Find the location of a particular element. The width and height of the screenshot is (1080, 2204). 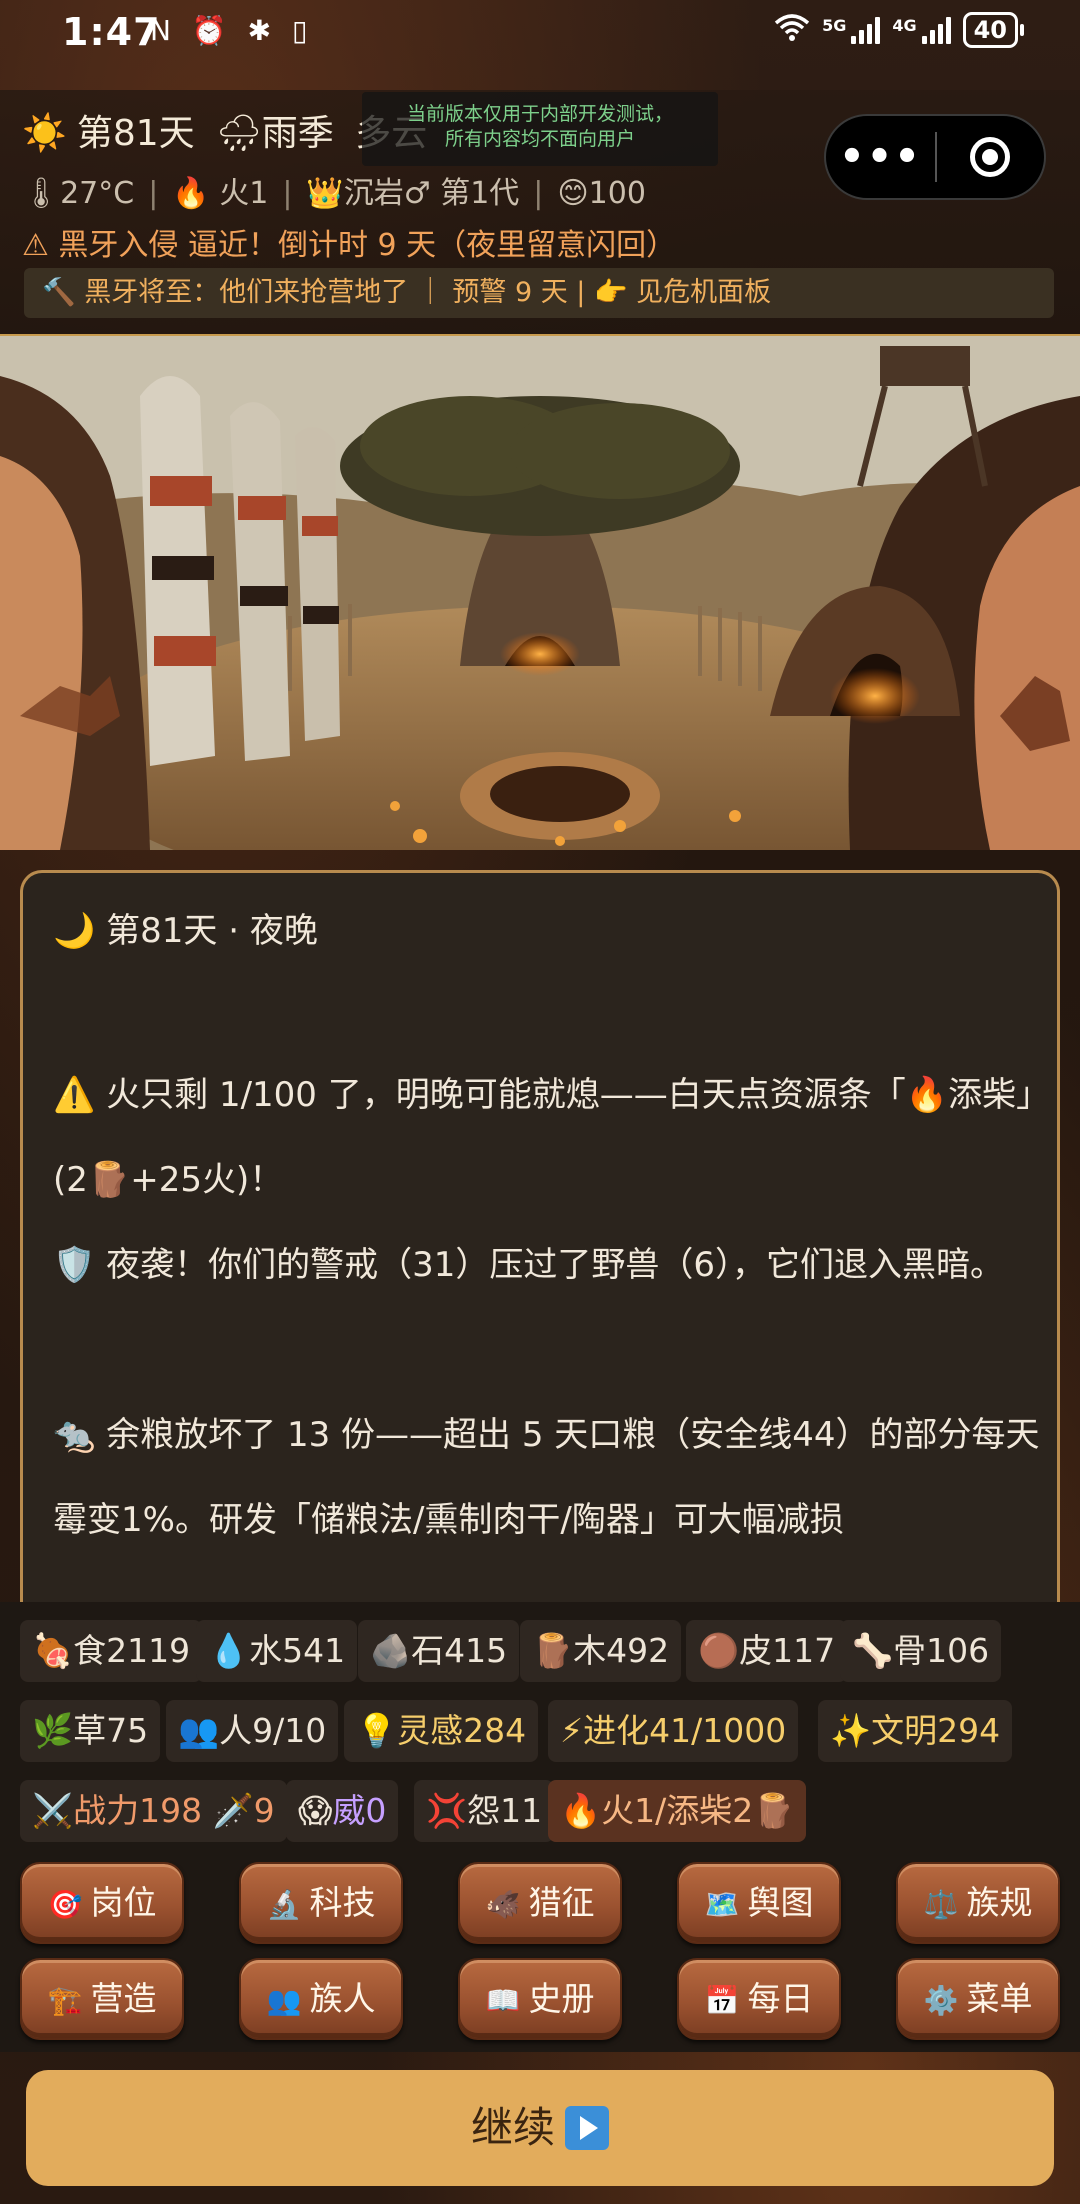

resource-grudge: 💢怨11 is located at coordinates (484, 1811).